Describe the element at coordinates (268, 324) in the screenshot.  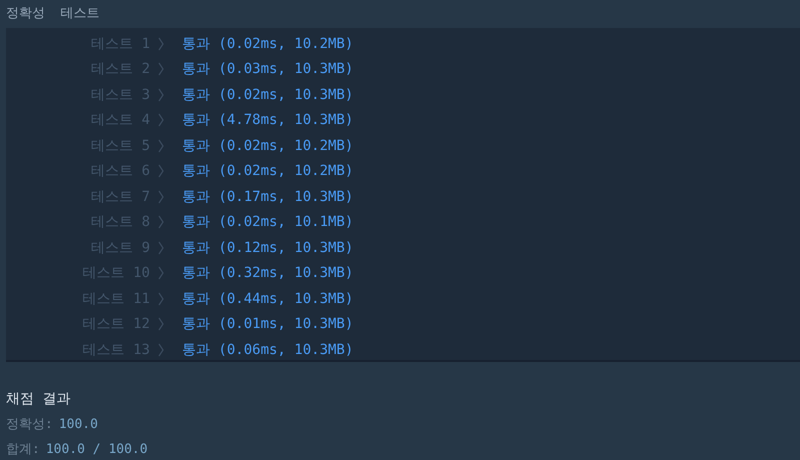
I see `test-result: 통과 (0.01ms, 10.3MB)` at that location.